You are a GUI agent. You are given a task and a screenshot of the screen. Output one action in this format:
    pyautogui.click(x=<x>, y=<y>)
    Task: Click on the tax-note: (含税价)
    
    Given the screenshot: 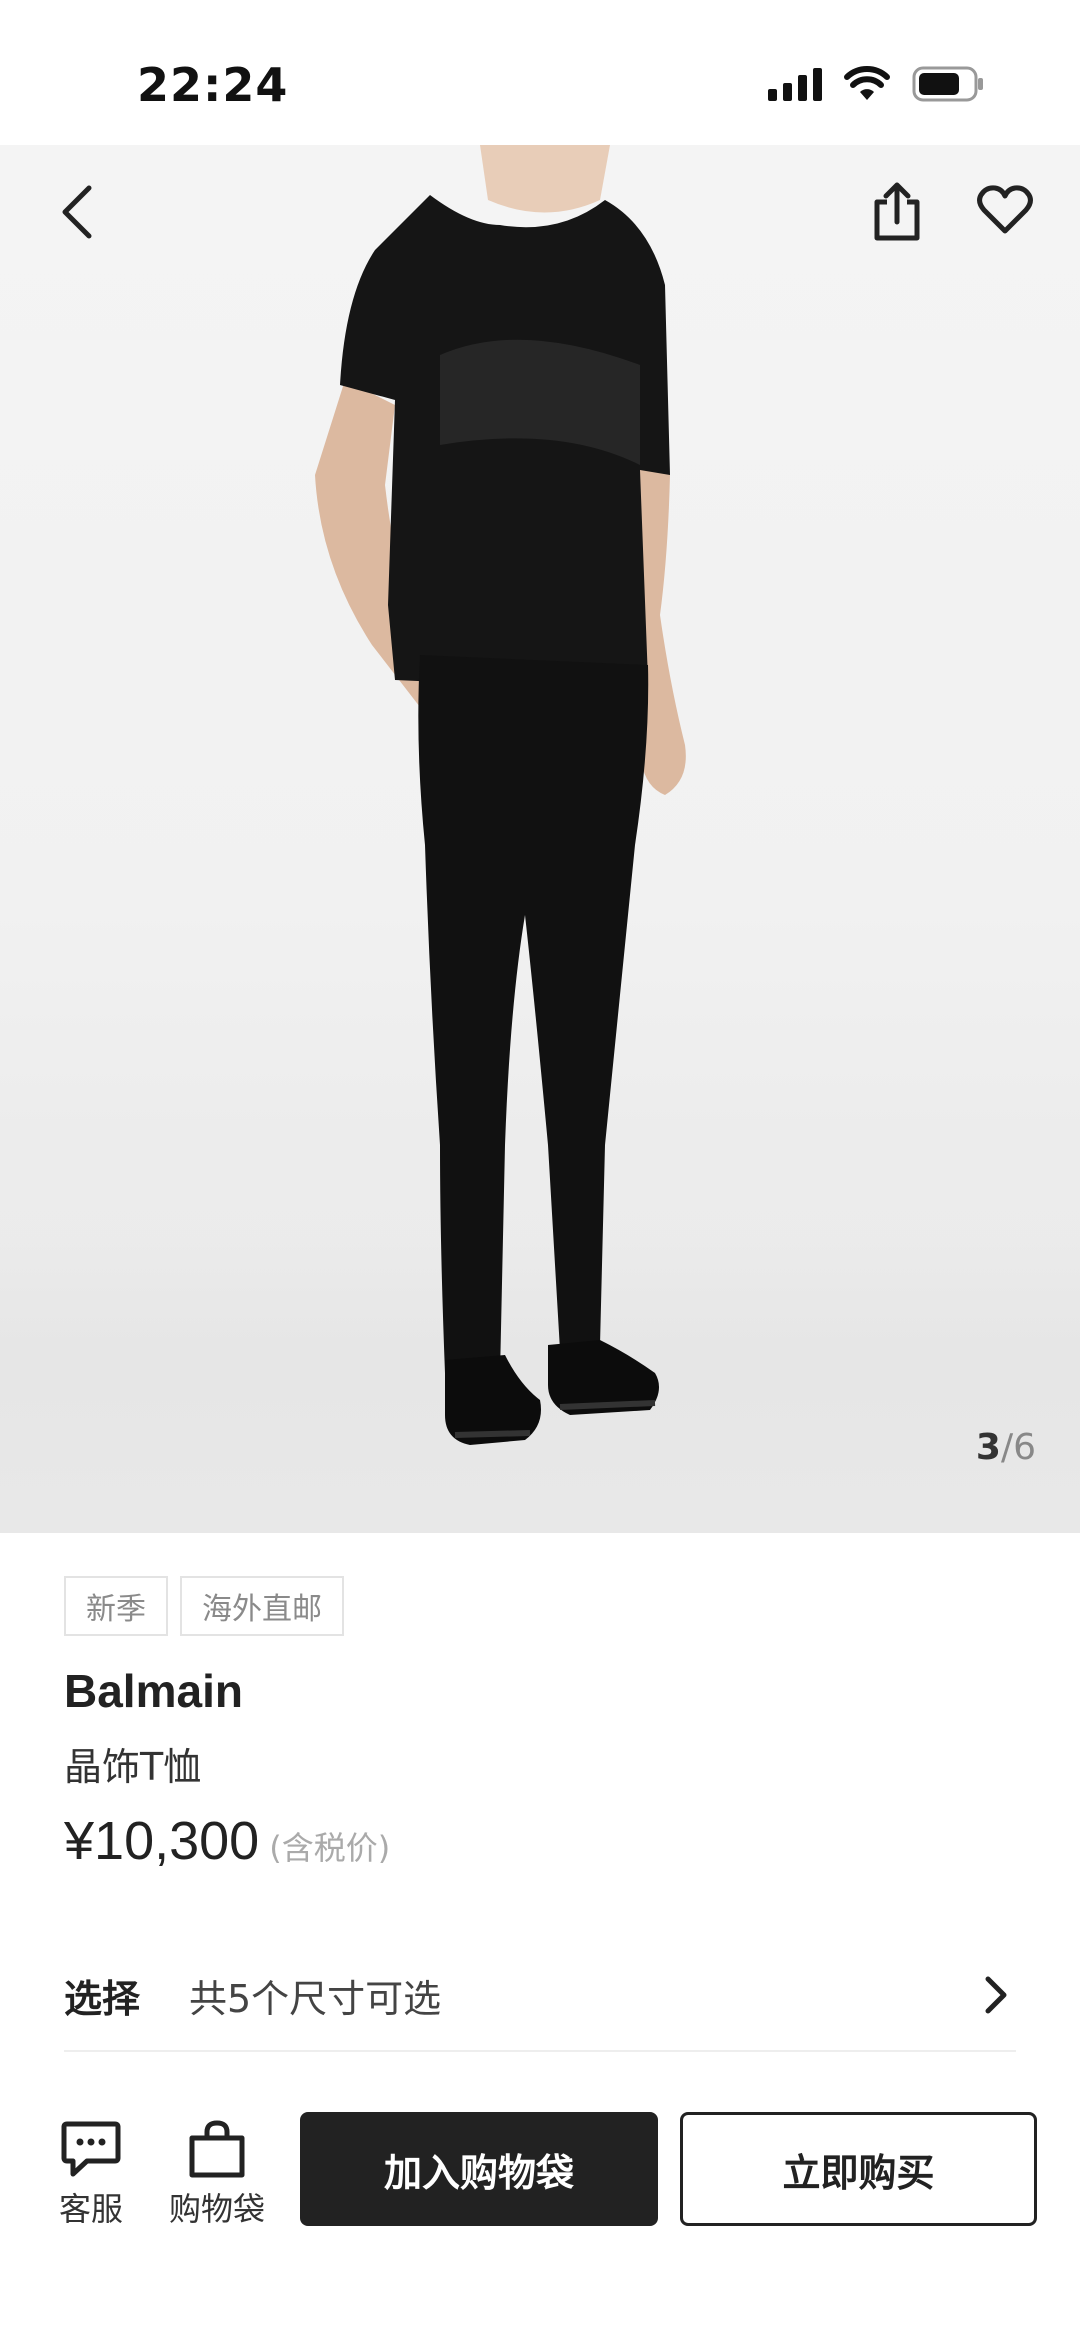 What is the action you would take?
    pyautogui.click(x=330, y=1848)
    